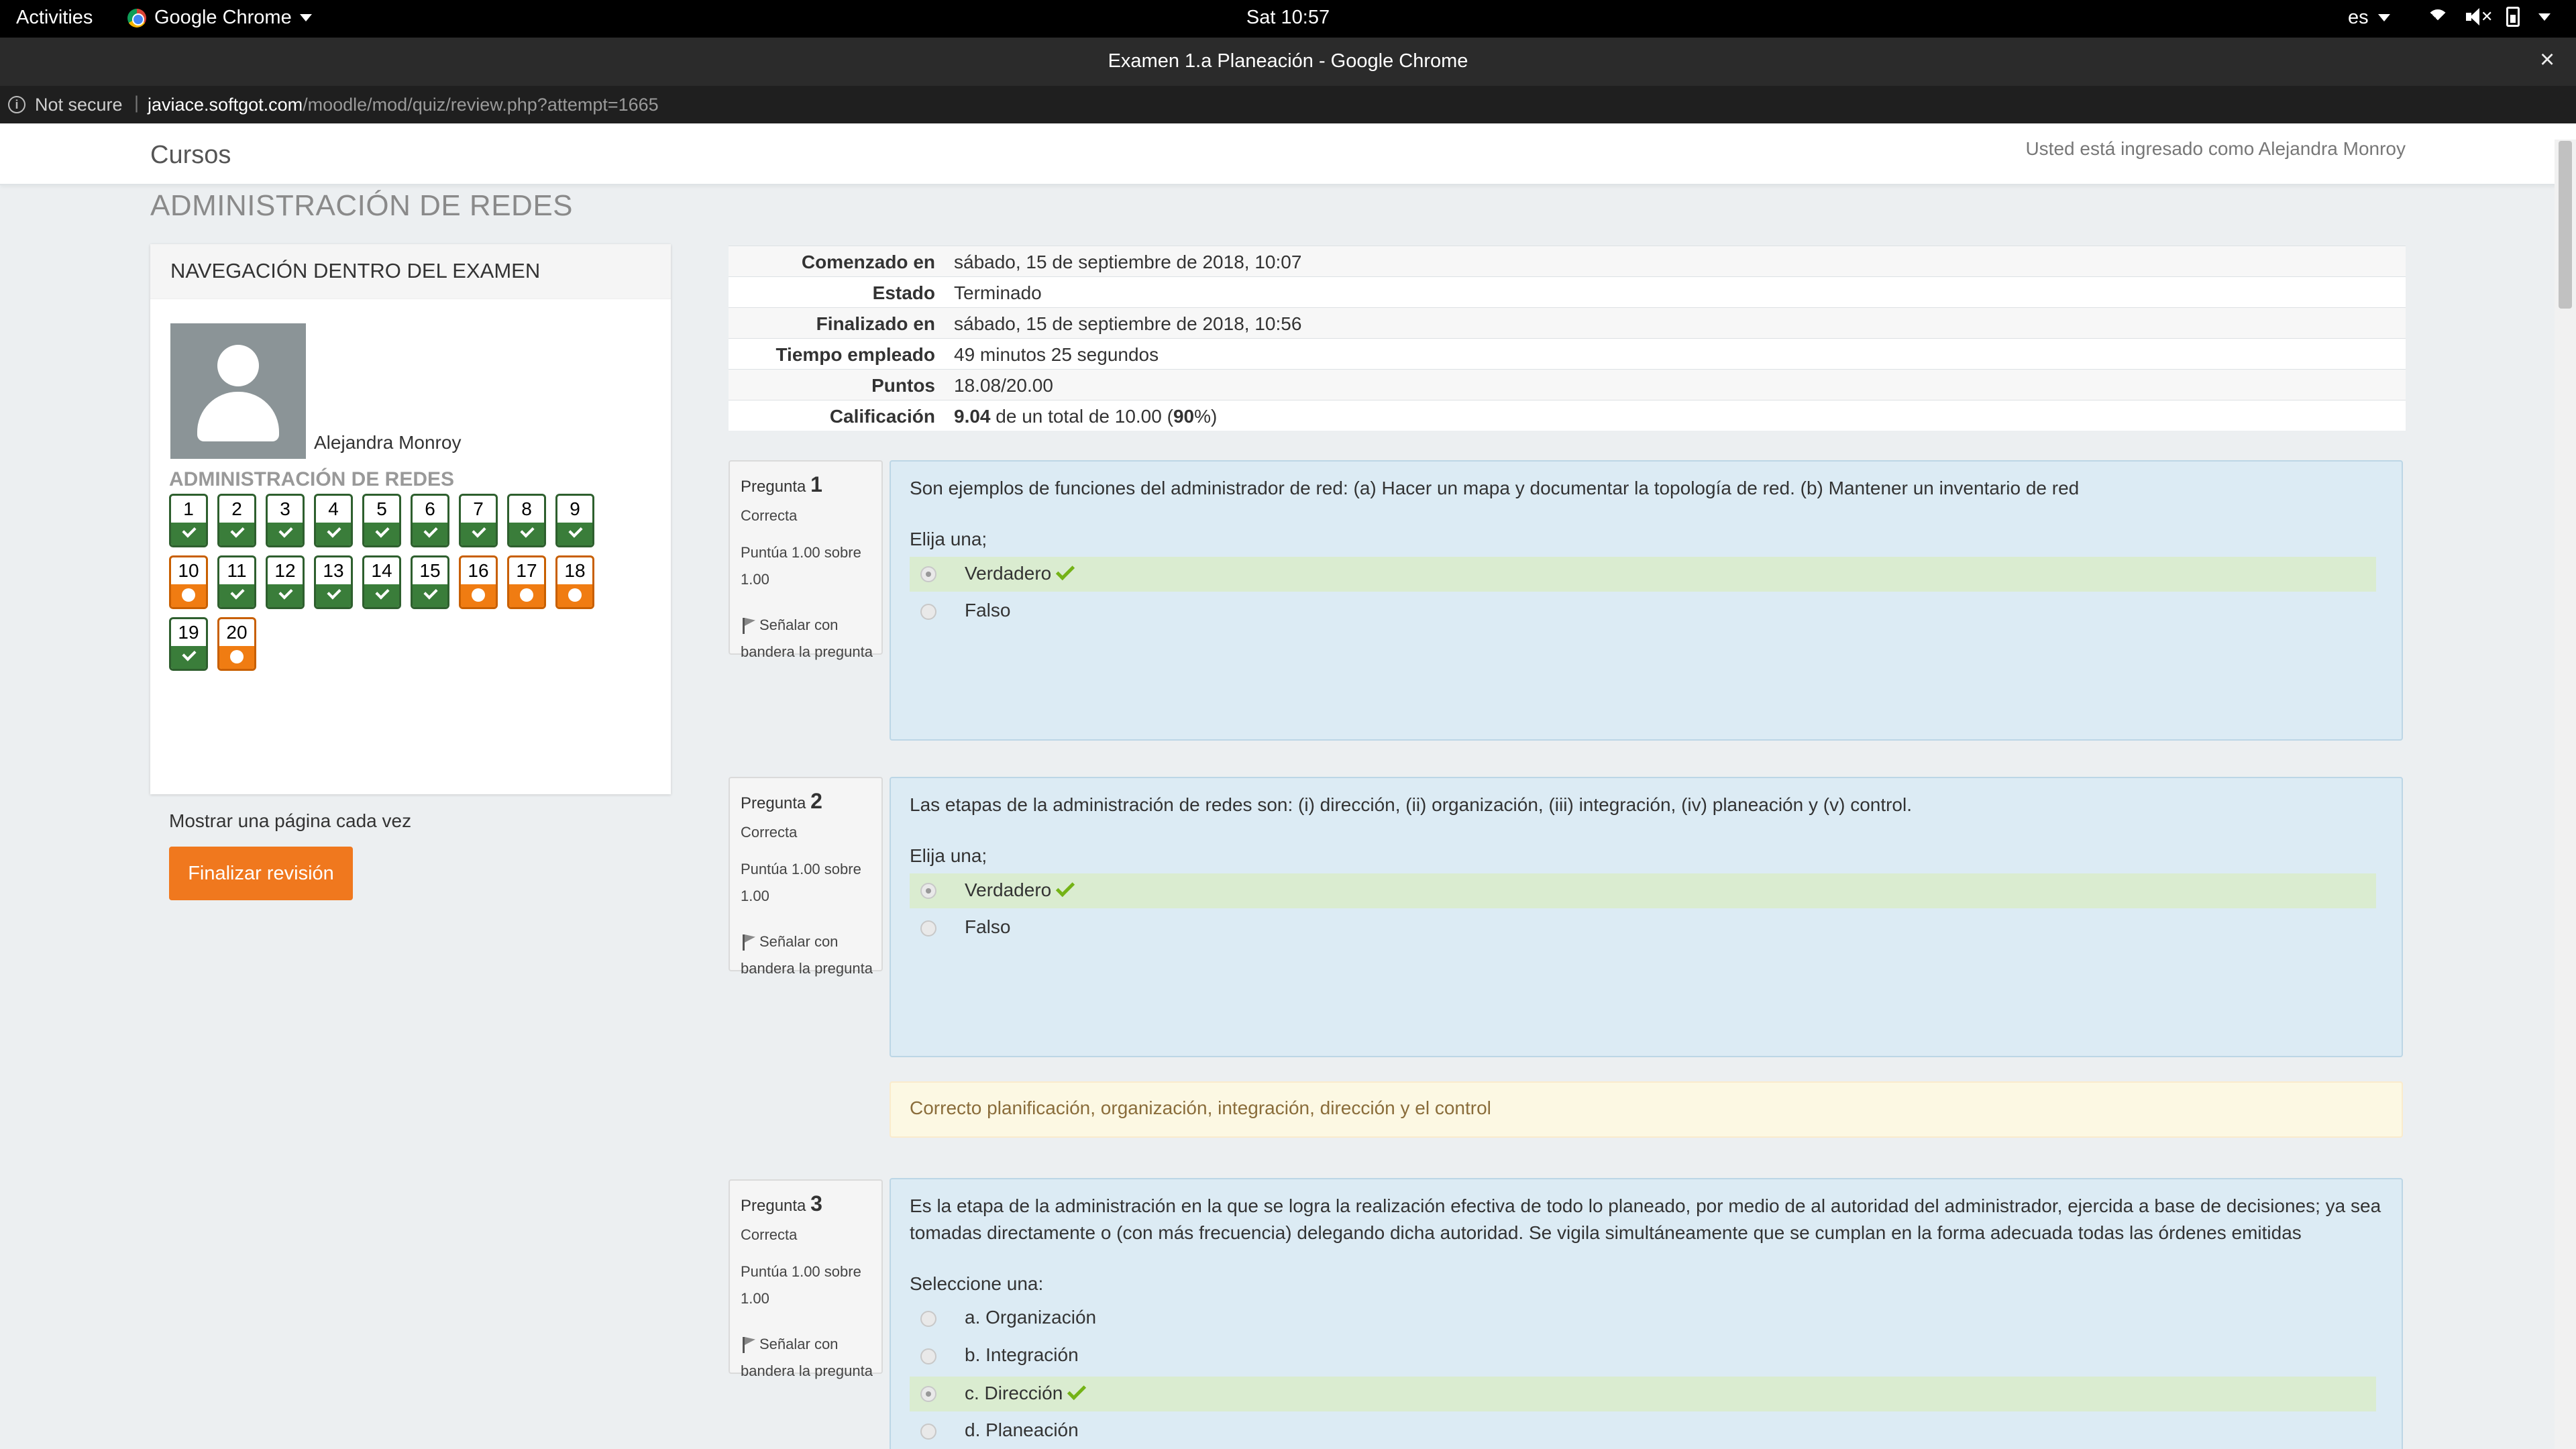 This screenshot has height=1449, width=2576. Describe the element at coordinates (988, 926) in the screenshot. I see `answer-option-label: Falso` at that location.